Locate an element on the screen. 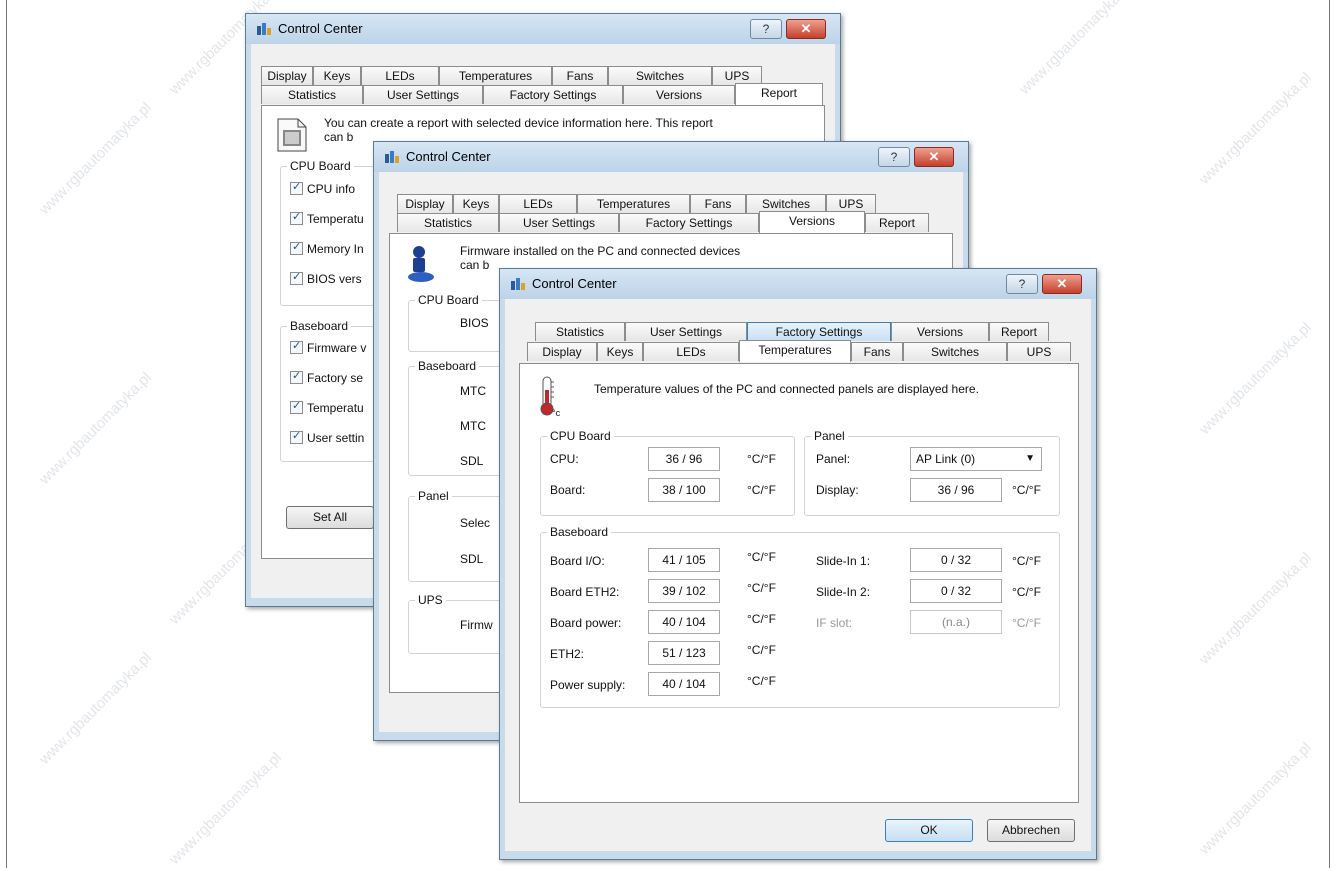  chevron-down-icon: ▼ is located at coordinates (1030, 458).